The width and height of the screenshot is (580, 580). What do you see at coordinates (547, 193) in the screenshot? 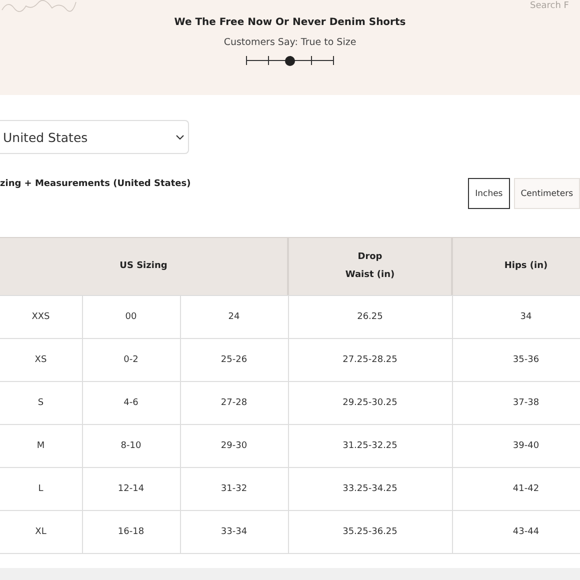
I see `unit-button: Centimeters` at bounding box center [547, 193].